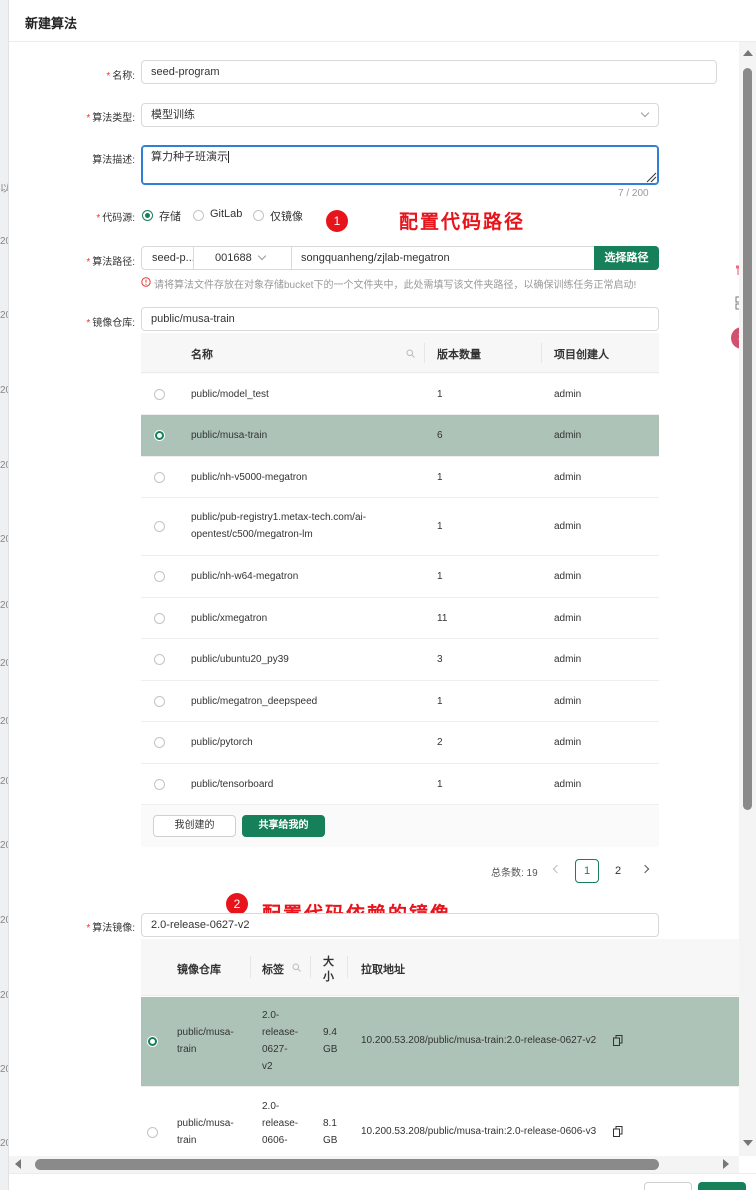 The height and width of the screenshot is (1190, 756). Describe the element at coordinates (722, 1186) in the screenshot. I see `confirm-button` at that location.